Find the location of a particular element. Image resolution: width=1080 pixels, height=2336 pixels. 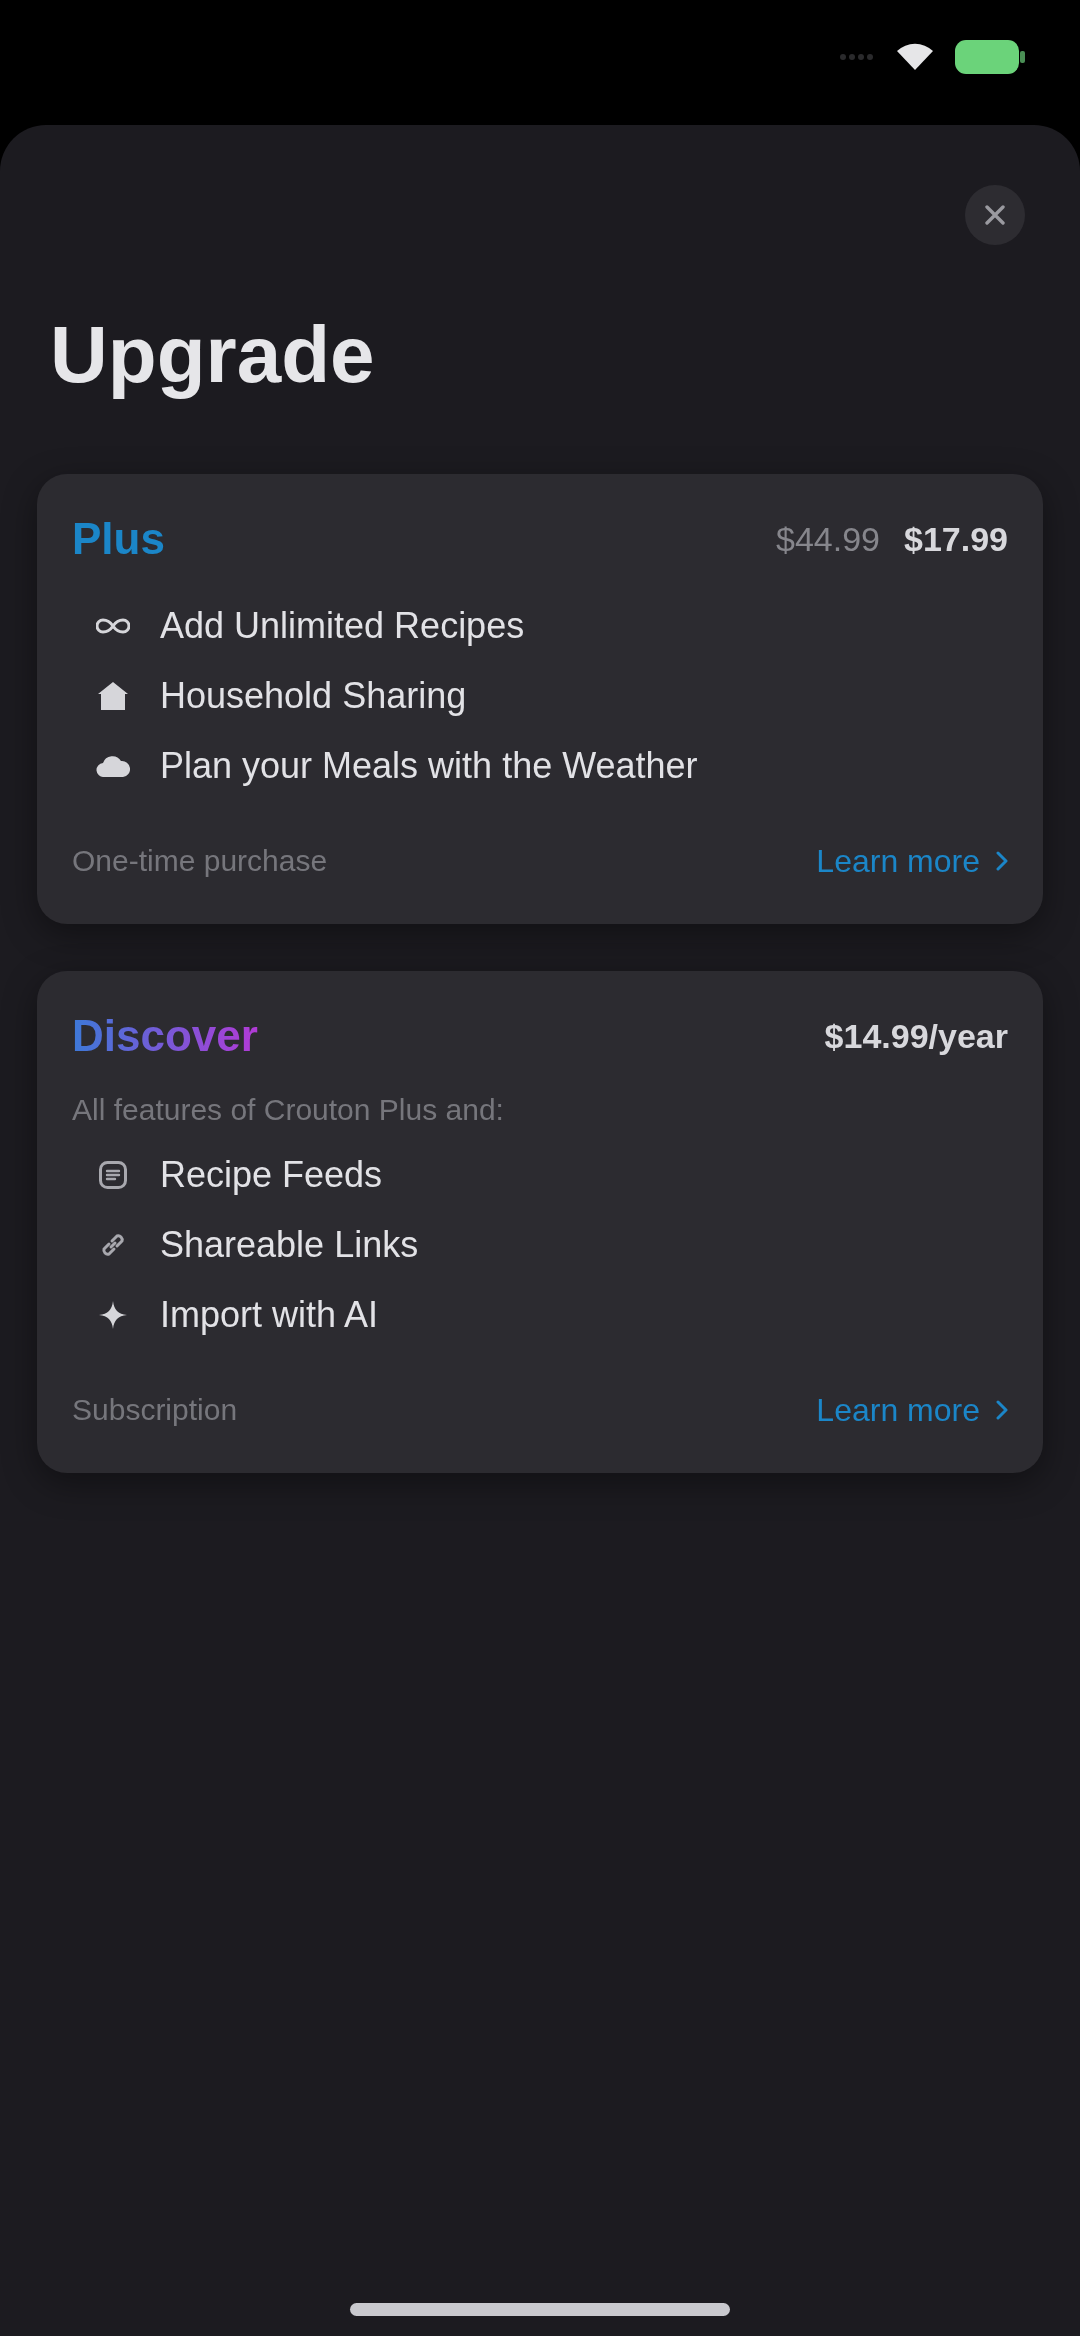

sparkle-icon is located at coordinates (113, 1315).